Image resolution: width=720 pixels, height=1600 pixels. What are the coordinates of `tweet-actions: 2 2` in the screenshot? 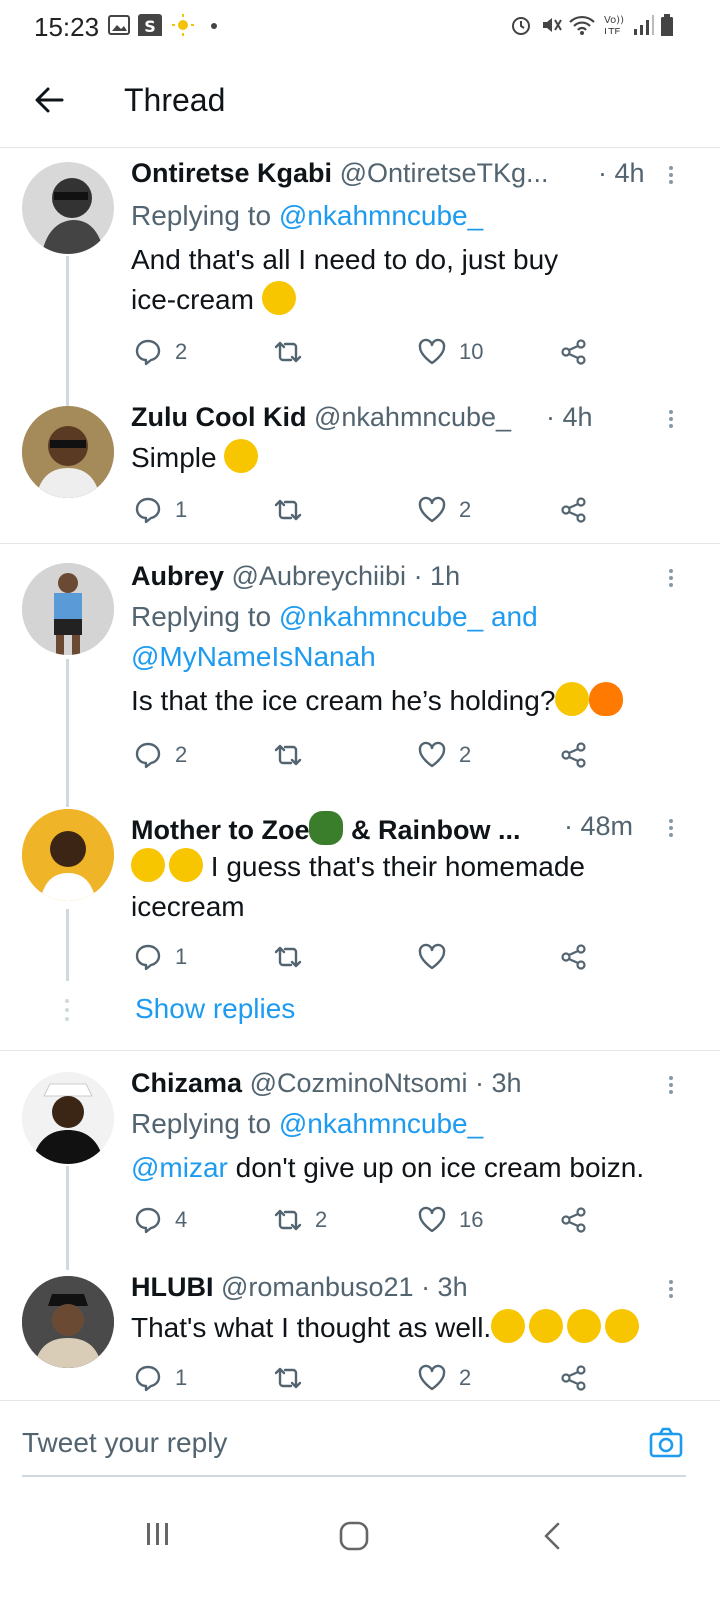 It's located at (366, 755).